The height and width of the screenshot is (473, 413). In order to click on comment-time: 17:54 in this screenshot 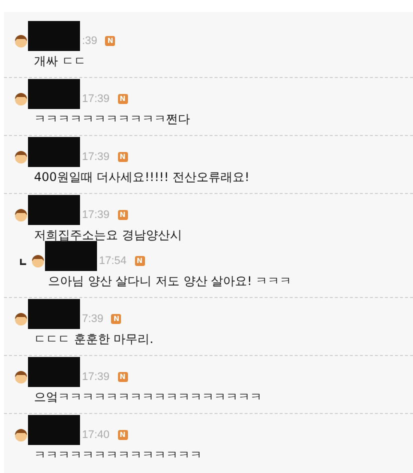, I will do `click(113, 261)`.